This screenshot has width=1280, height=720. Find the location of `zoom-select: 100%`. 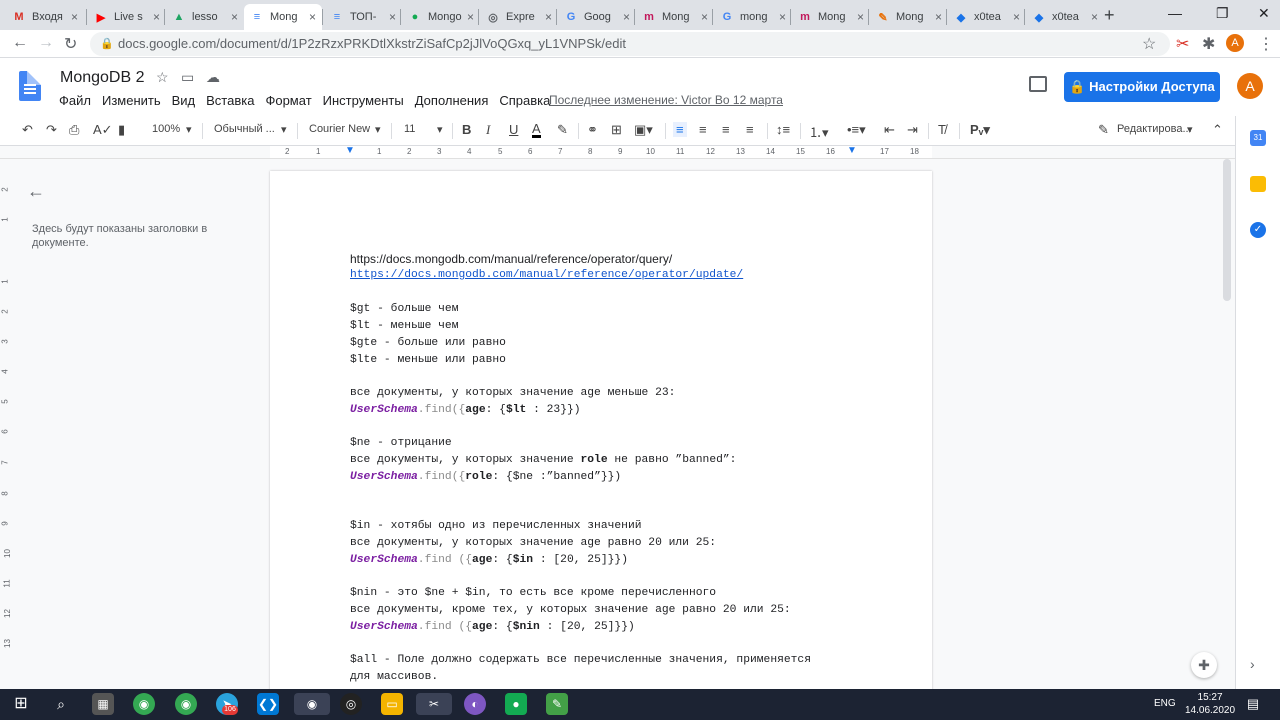

zoom-select: 100% is located at coordinates (166, 129).